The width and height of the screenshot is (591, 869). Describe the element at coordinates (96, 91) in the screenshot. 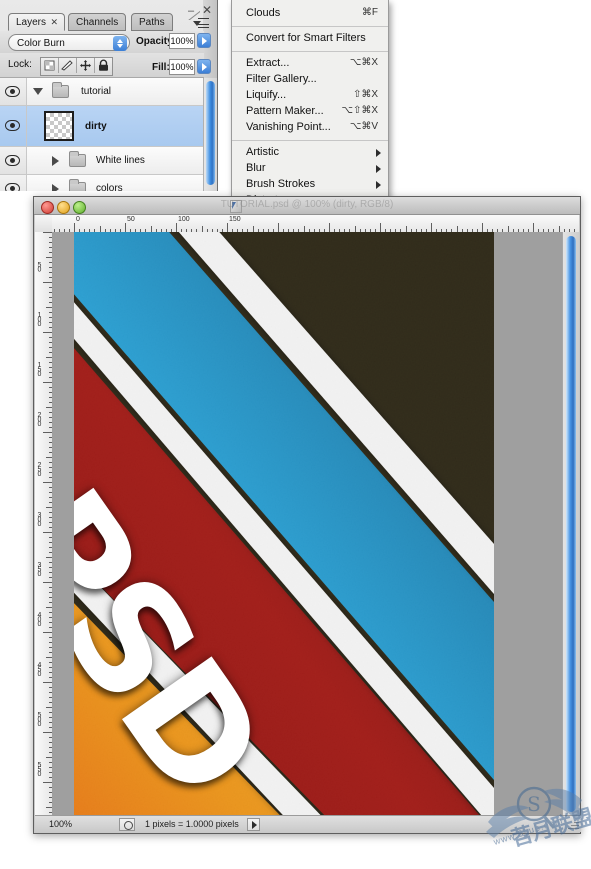

I see `layer-name: tutorial` at that location.